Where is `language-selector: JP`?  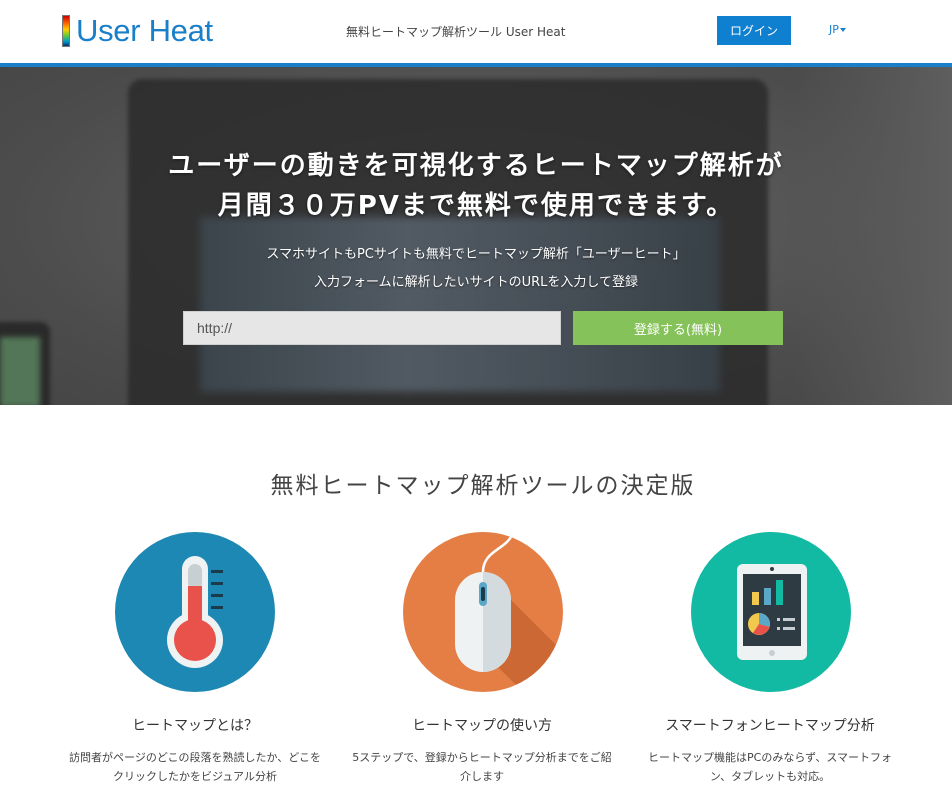
language-selector: JP is located at coordinates (837, 29).